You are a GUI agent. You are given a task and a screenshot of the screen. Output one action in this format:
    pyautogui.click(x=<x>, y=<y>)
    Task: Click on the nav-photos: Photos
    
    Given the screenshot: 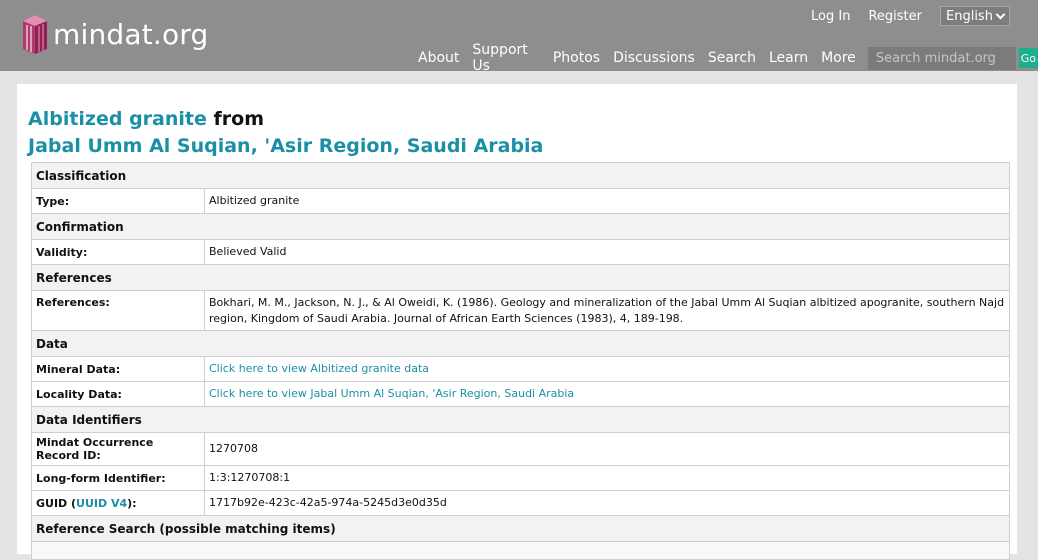 What is the action you would take?
    pyautogui.click(x=576, y=58)
    